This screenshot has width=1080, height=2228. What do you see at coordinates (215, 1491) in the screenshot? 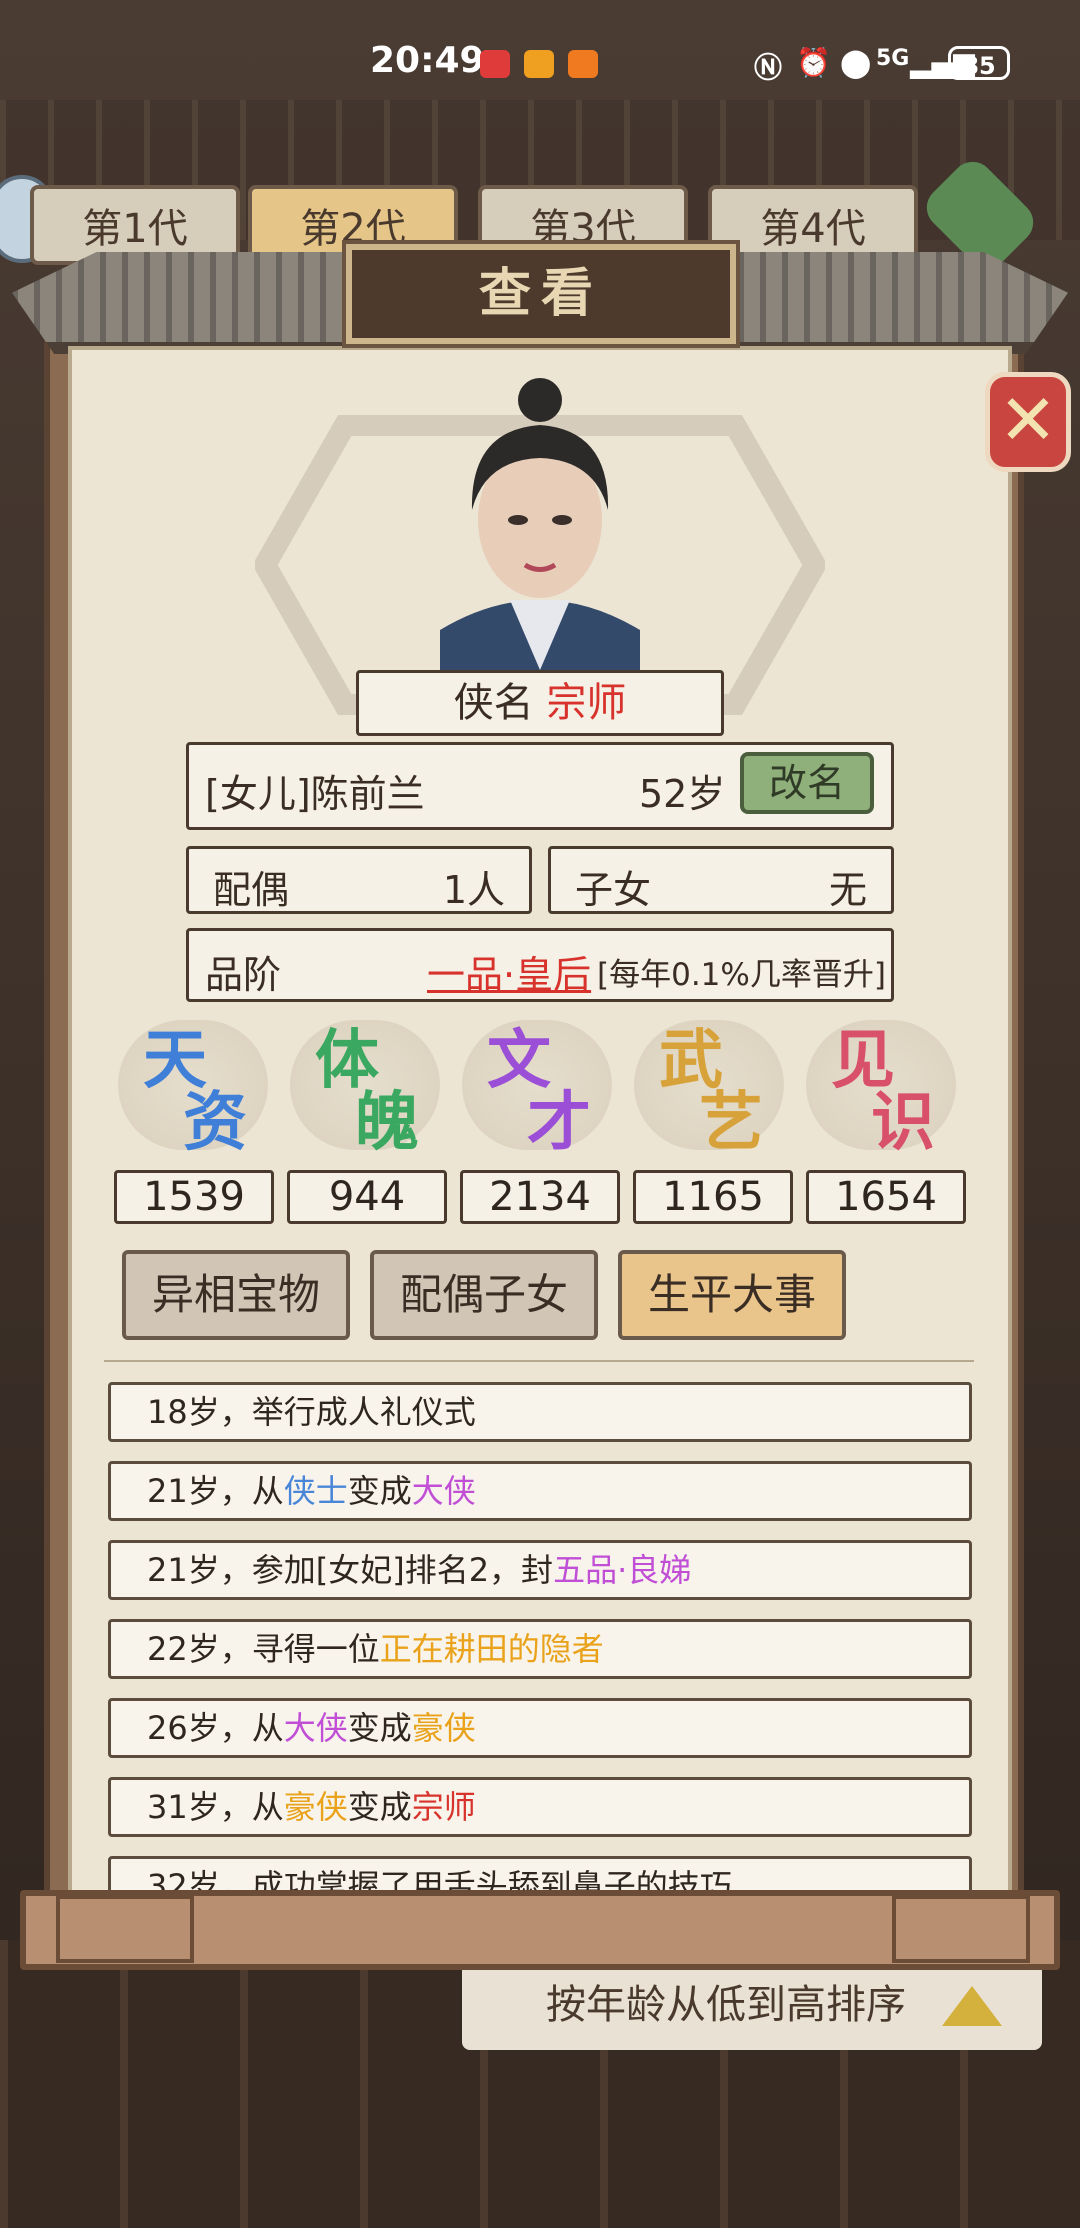
I see `life-event-text: 21岁，从` at bounding box center [215, 1491].